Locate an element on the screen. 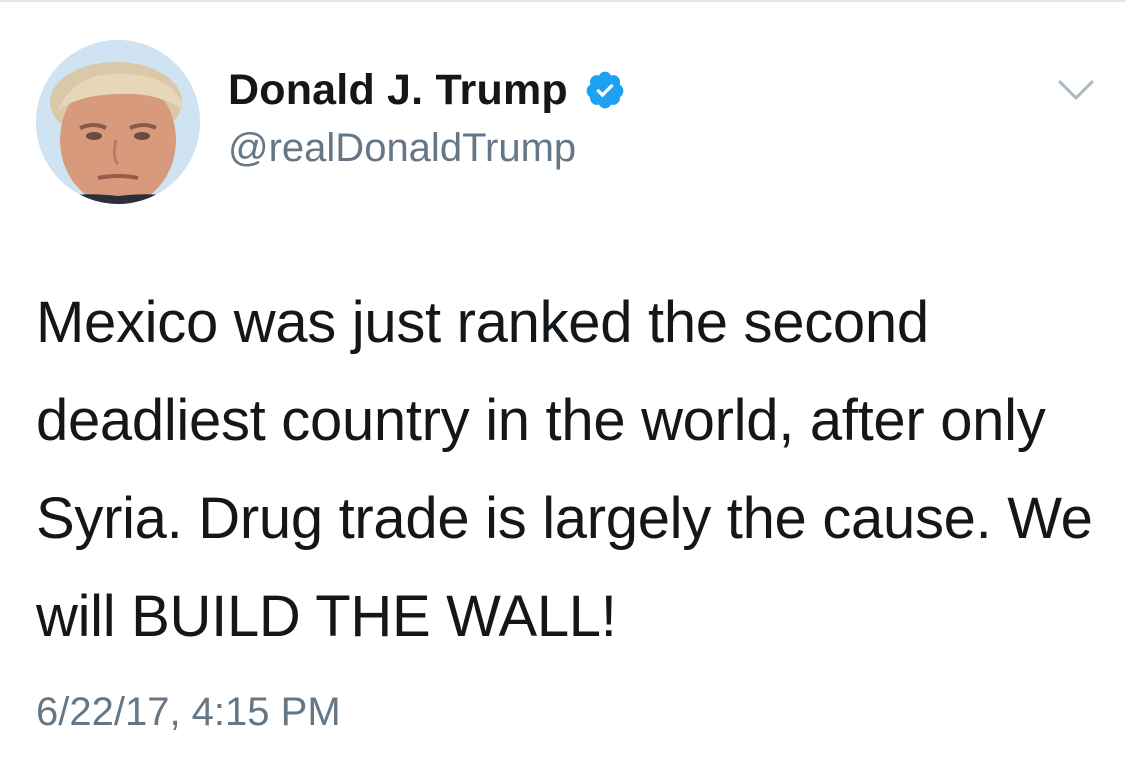  tweet-timestamp: 6/22/17, 4:15 PM is located at coordinates (188, 712).